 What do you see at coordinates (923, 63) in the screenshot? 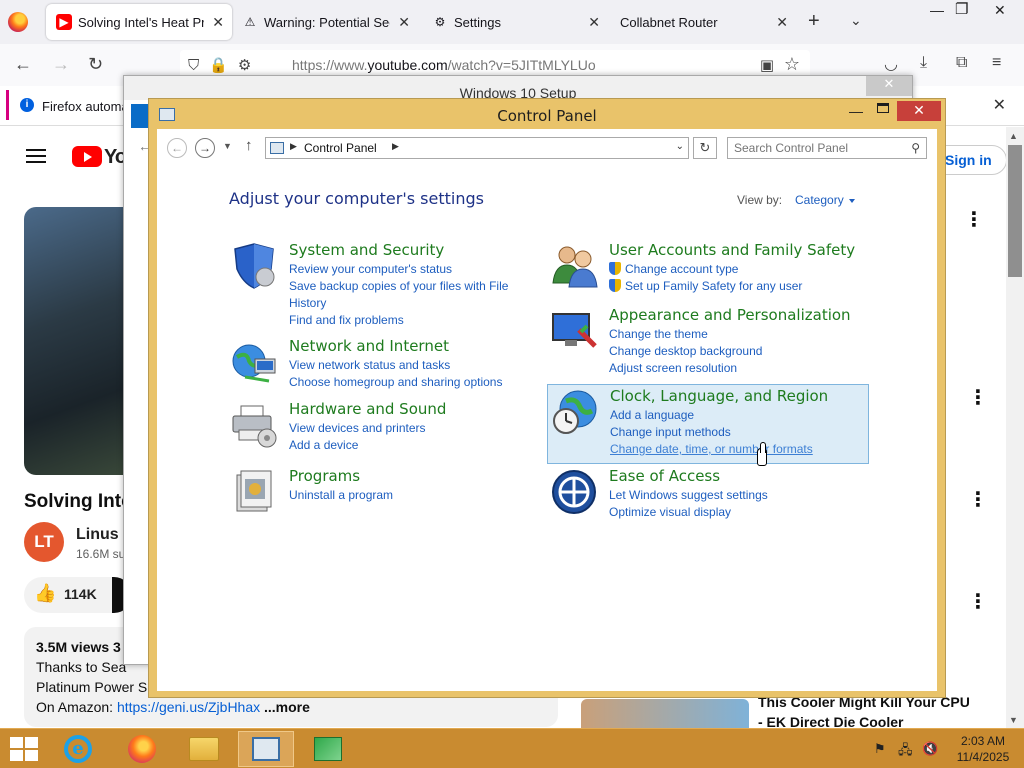
I see `download-icon: ⤓` at bounding box center [923, 63].